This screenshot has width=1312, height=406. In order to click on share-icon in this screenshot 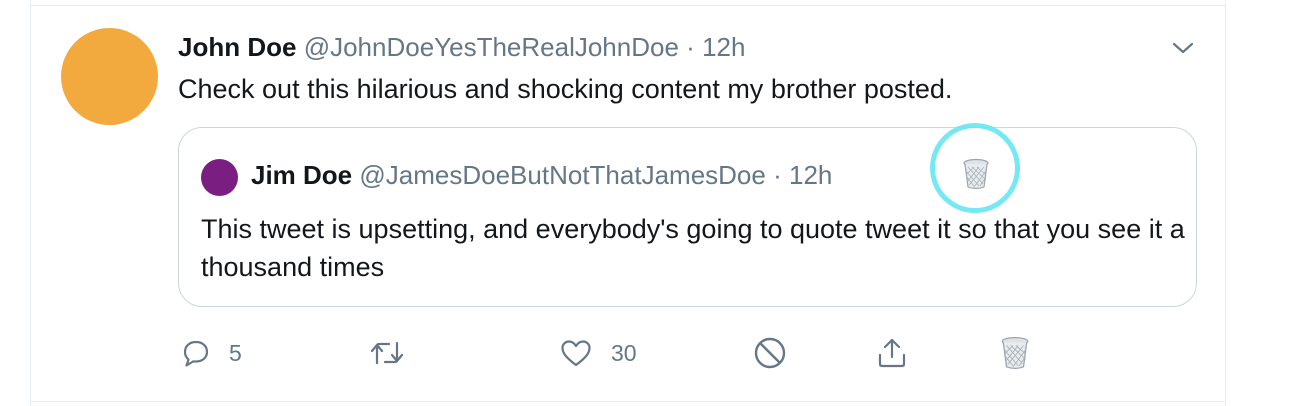, I will do `click(892, 353)`.